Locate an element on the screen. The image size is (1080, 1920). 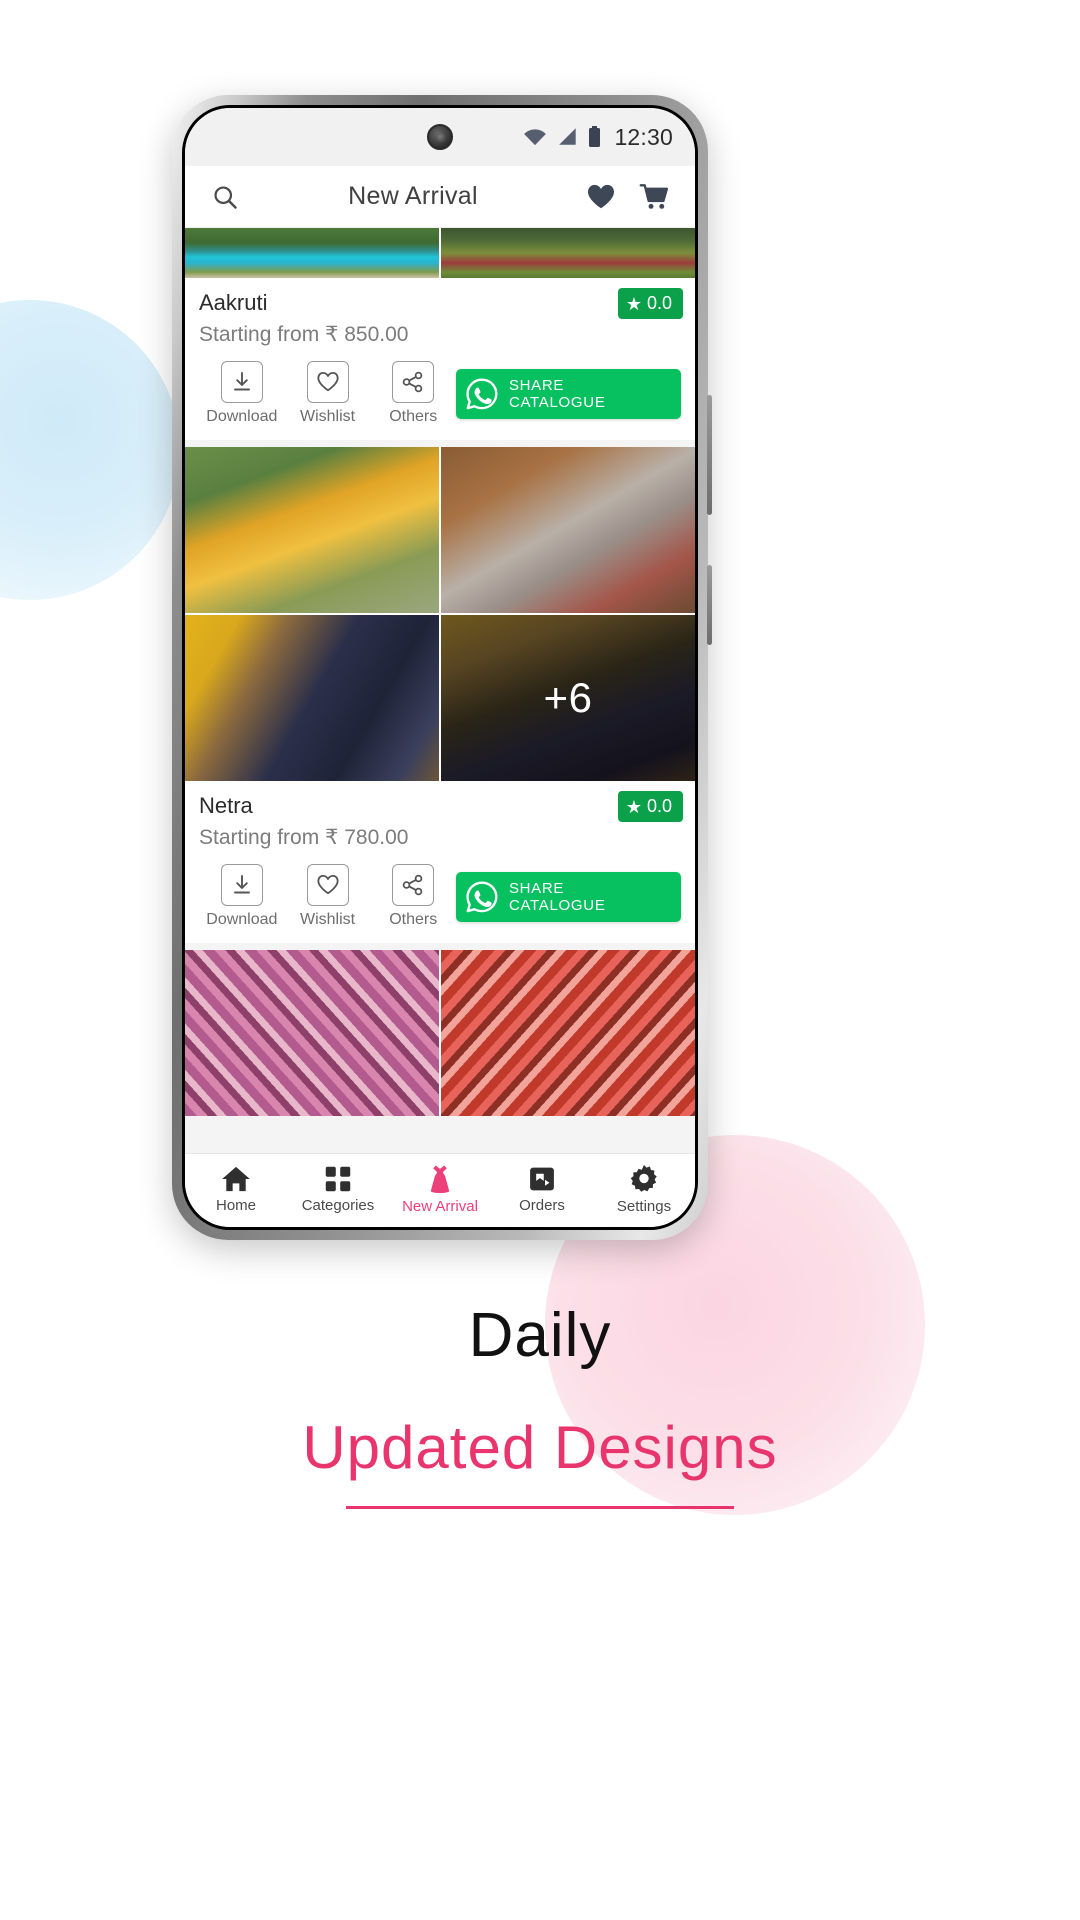
box-icon is located at coordinates (542, 1179).